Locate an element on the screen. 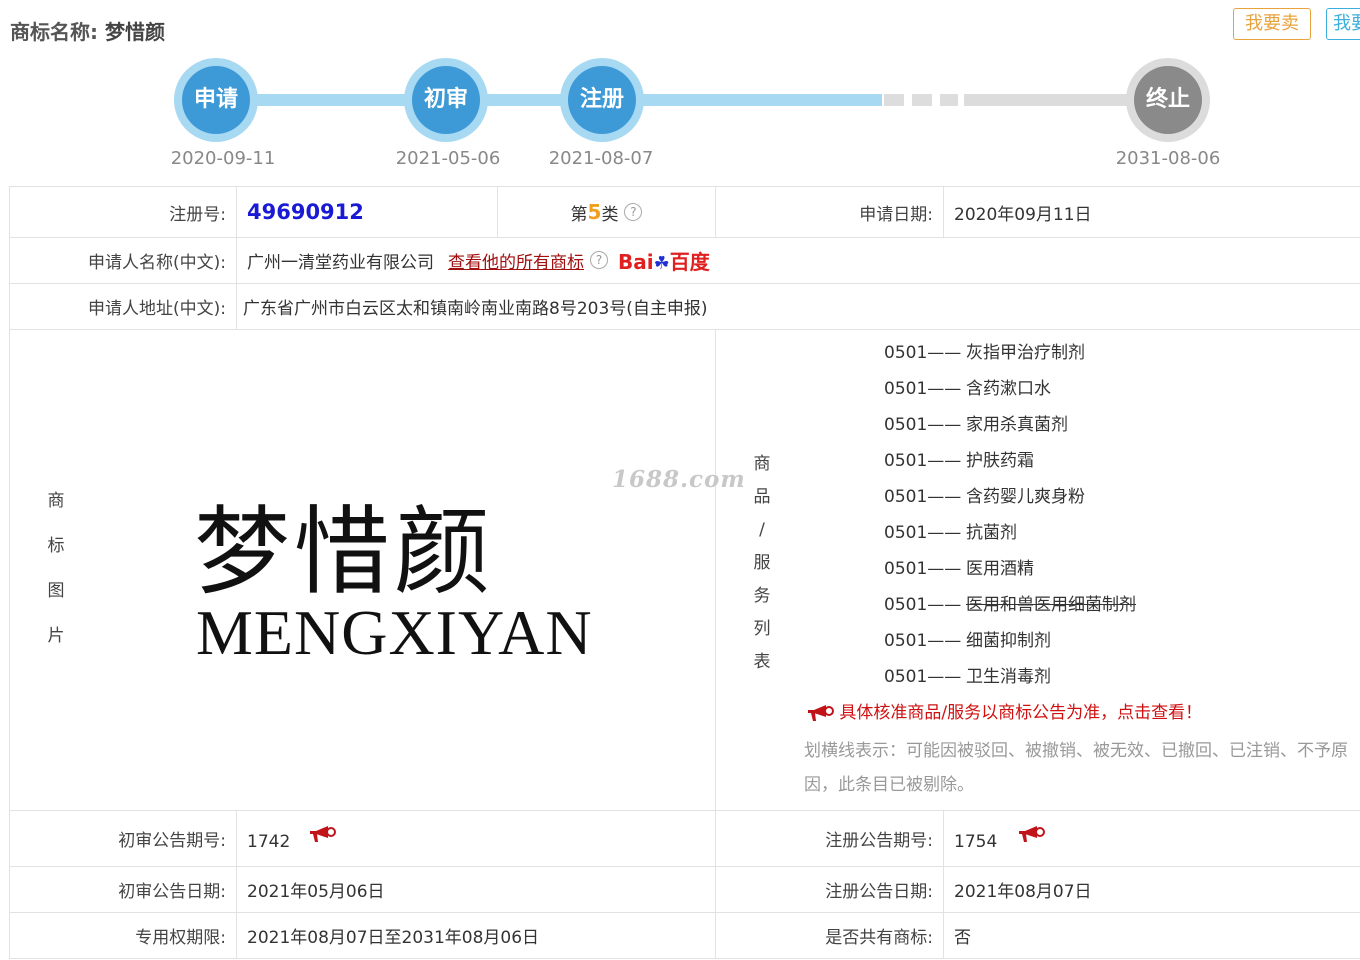  prelim-date-value: 2021年05月06日 is located at coordinates (475, 889).